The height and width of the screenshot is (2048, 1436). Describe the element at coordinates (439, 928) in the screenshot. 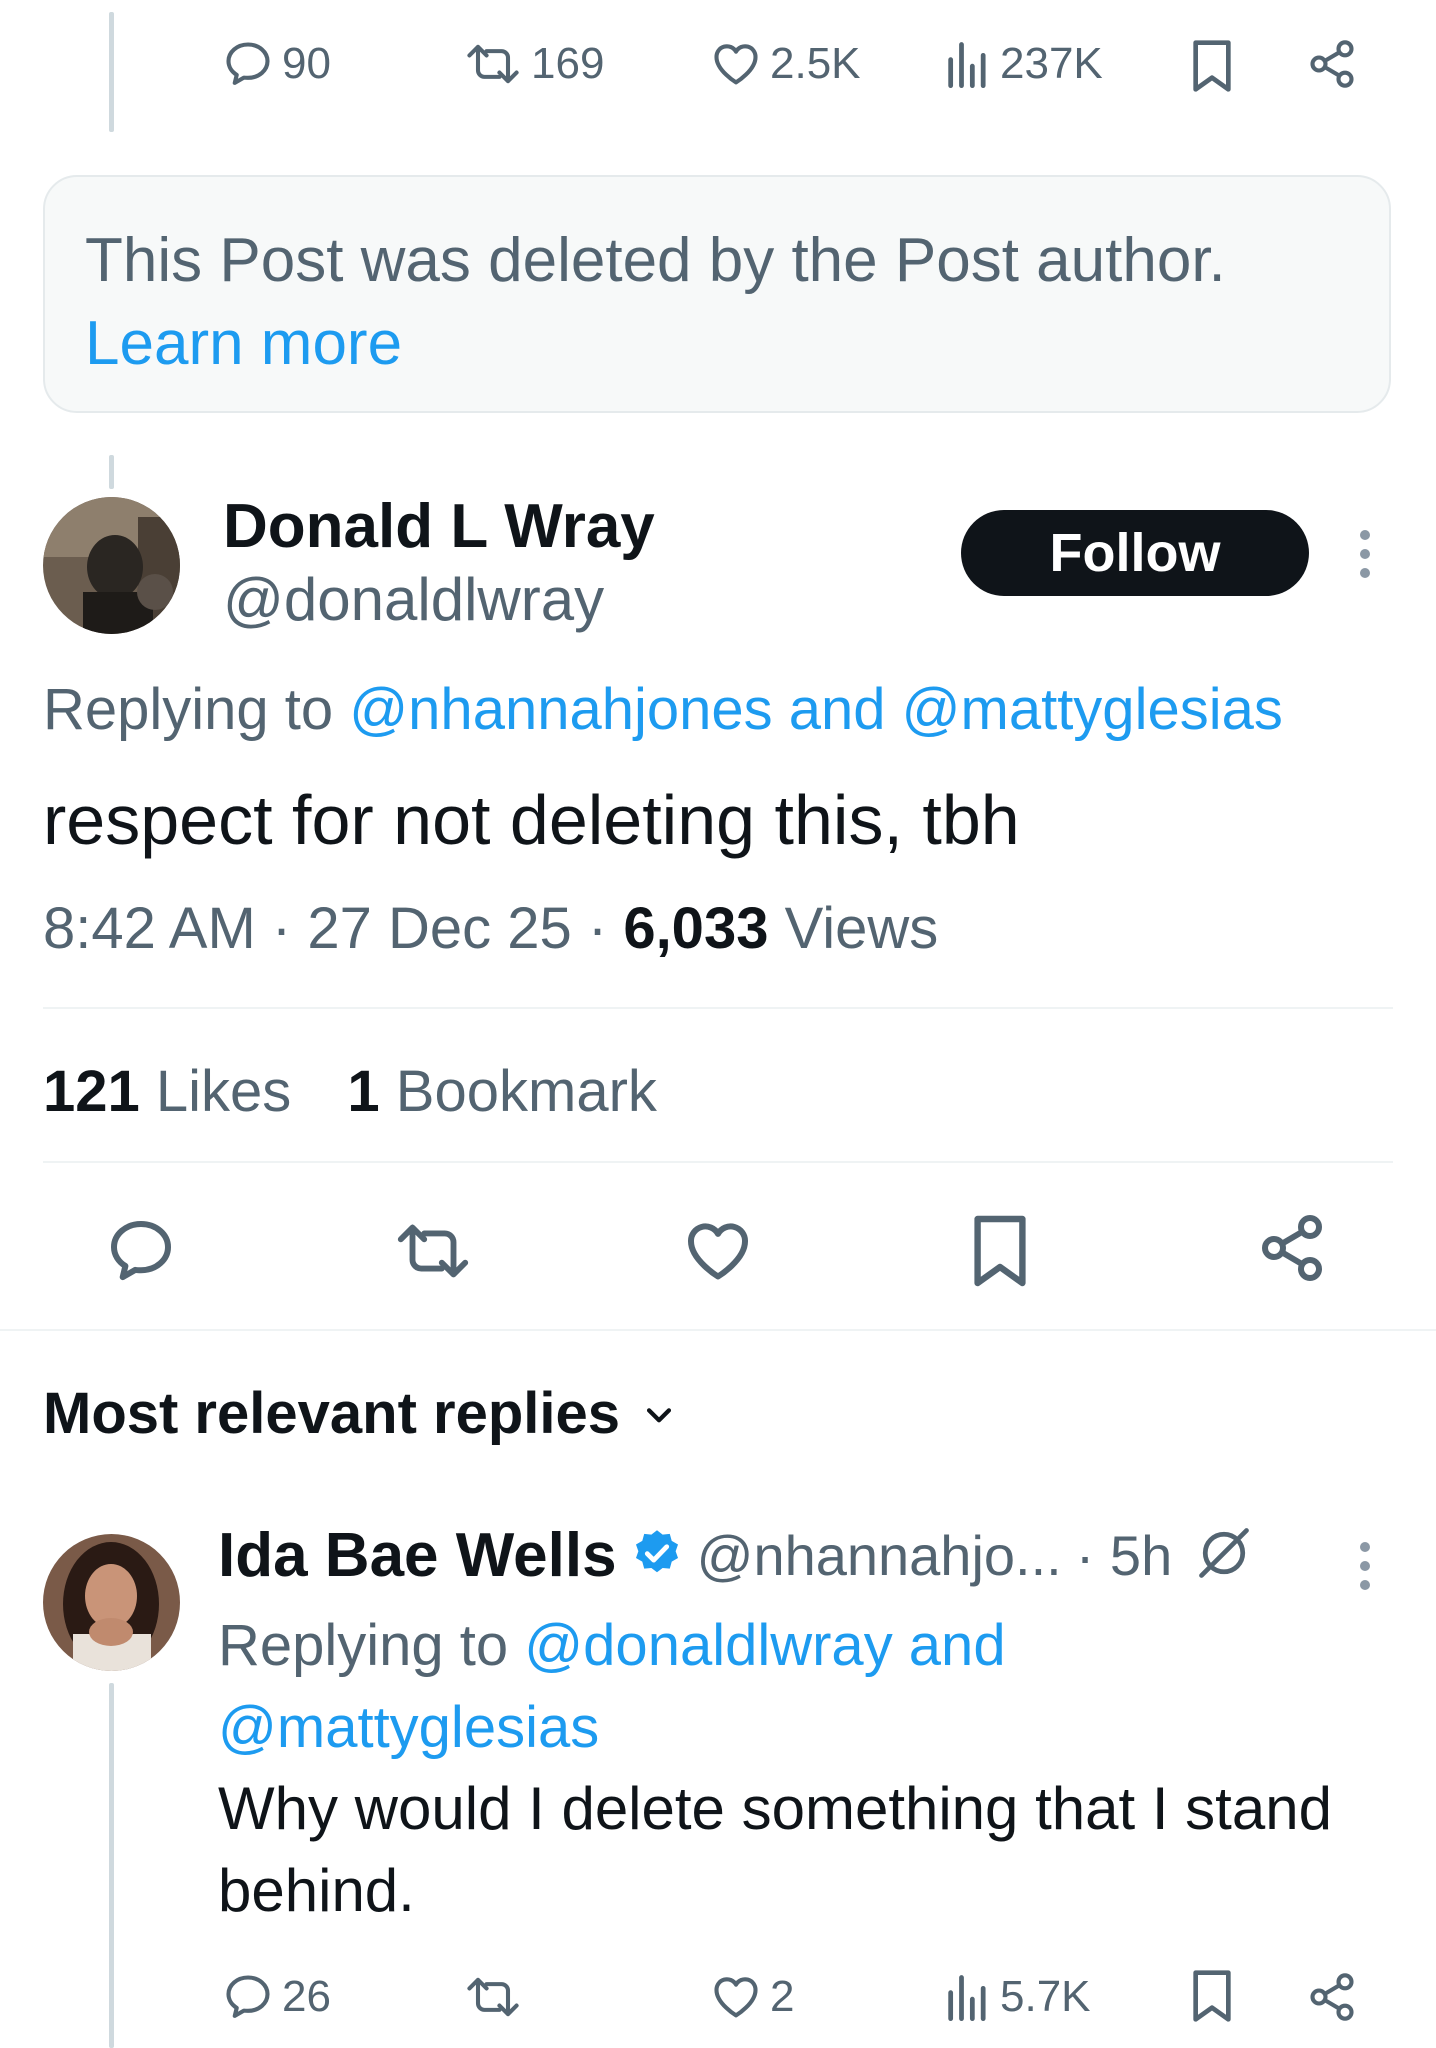

I see `post-date: 27 Dec 25` at that location.